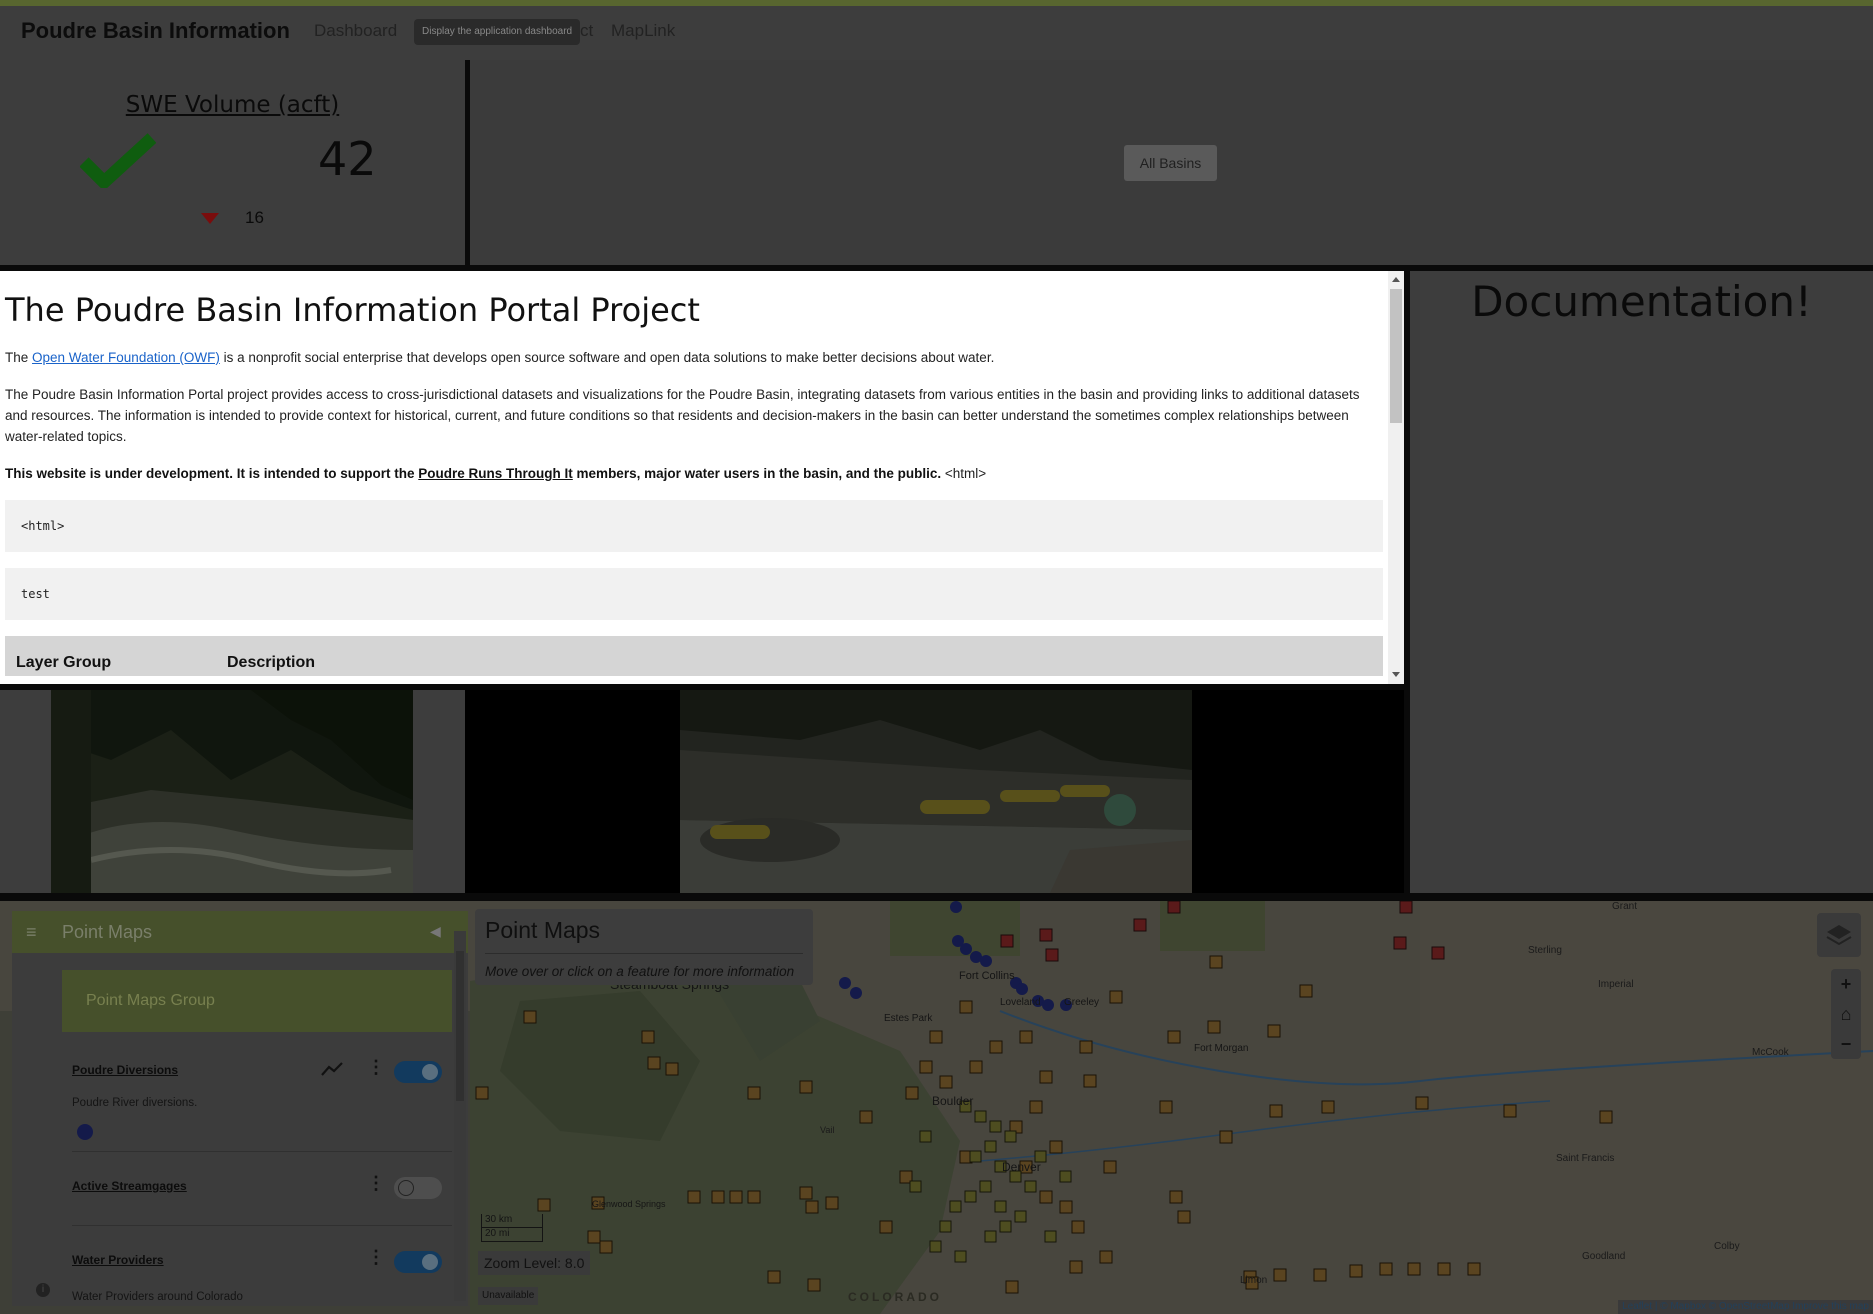 This screenshot has height=1314, width=1873. What do you see at coordinates (586, 31) in the screenshot?
I see `nav-project-link: ct` at bounding box center [586, 31].